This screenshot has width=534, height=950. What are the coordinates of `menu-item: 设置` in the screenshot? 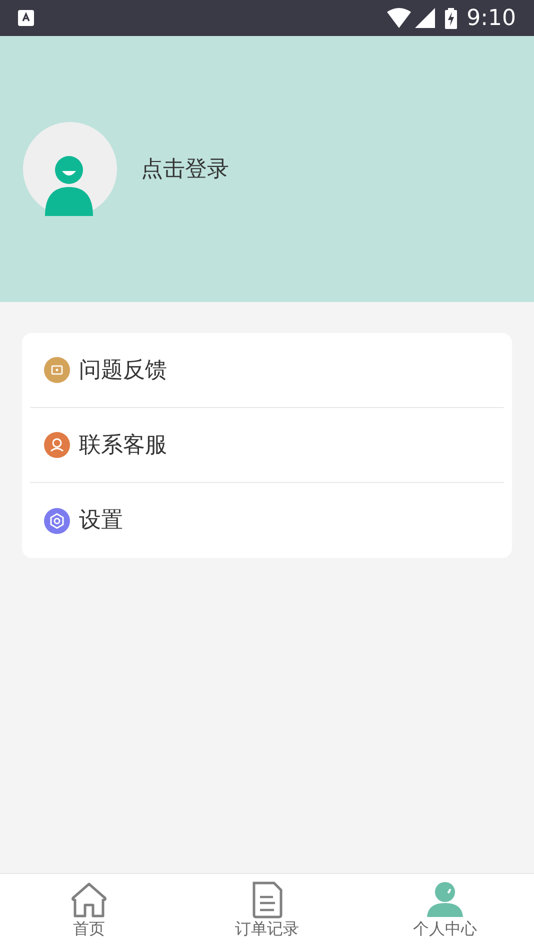 It's located at (101, 520).